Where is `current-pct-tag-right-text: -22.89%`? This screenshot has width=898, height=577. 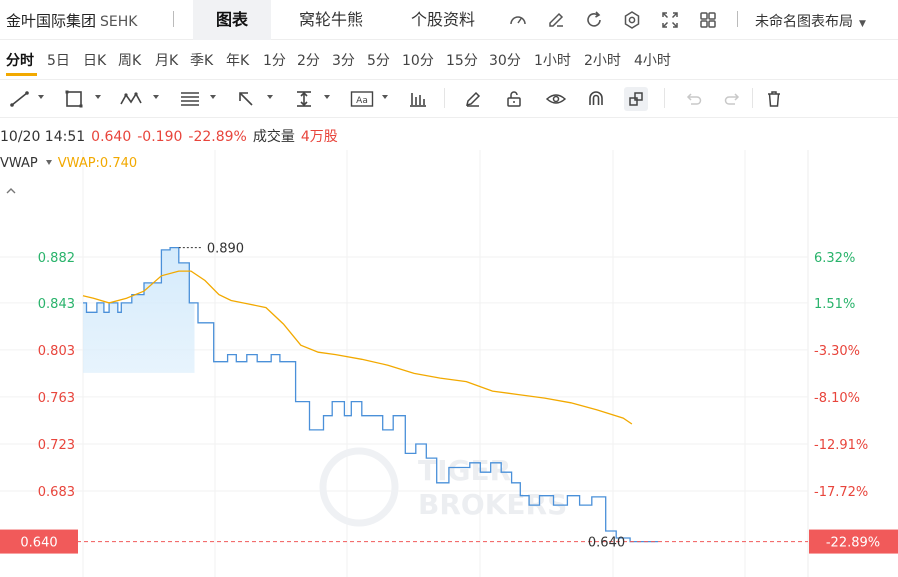
current-pct-tag-right-text: -22.89% is located at coordinates (853, 543).